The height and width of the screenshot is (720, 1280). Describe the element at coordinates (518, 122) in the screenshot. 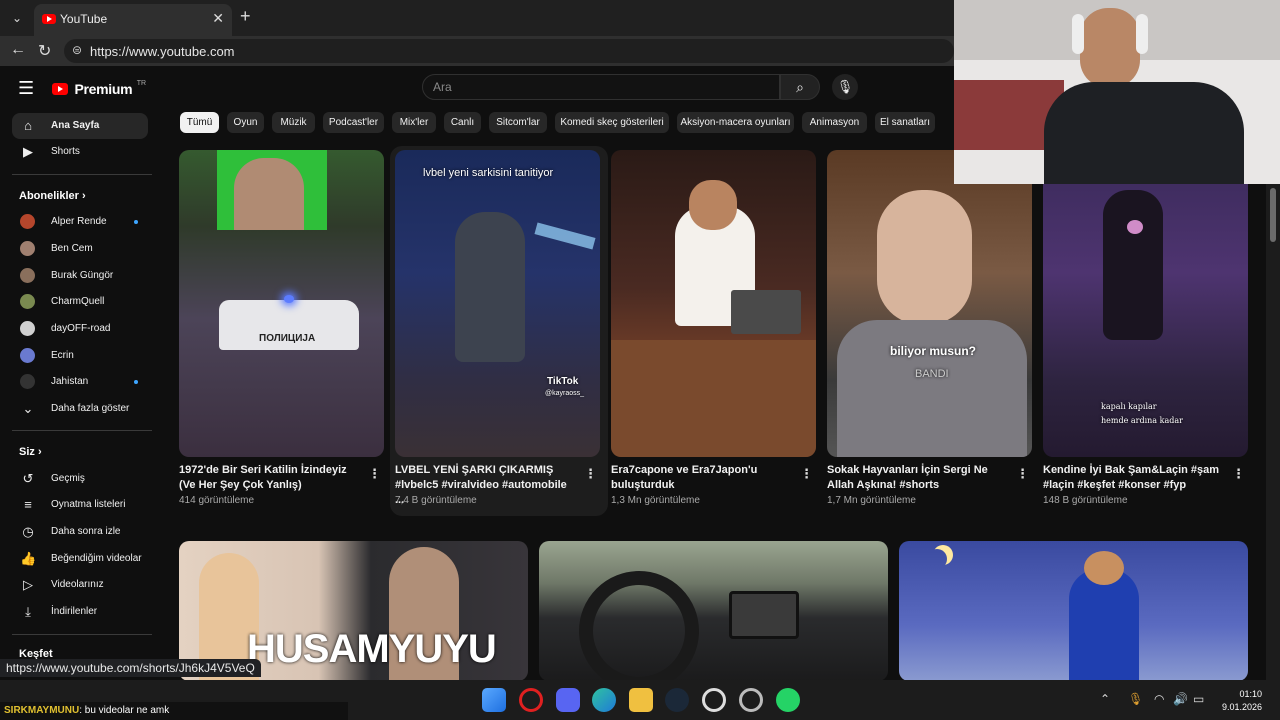

I see `chip-sitcoms: Sitcom'lar` at that location.